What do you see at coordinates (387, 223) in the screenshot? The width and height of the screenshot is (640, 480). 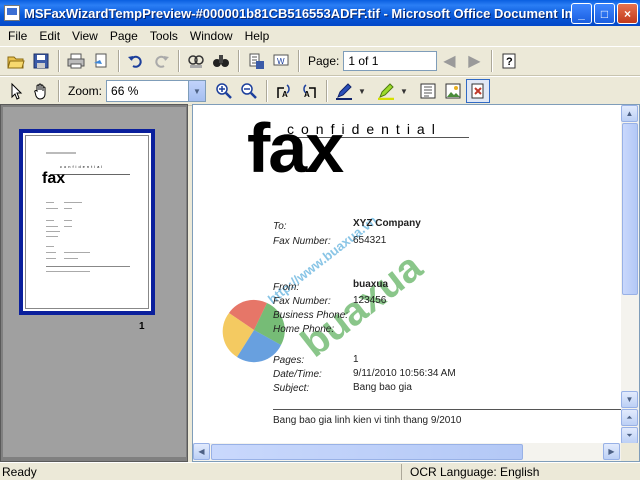 I see `to-value: XYZ Company` at bounding box center [387, 223].